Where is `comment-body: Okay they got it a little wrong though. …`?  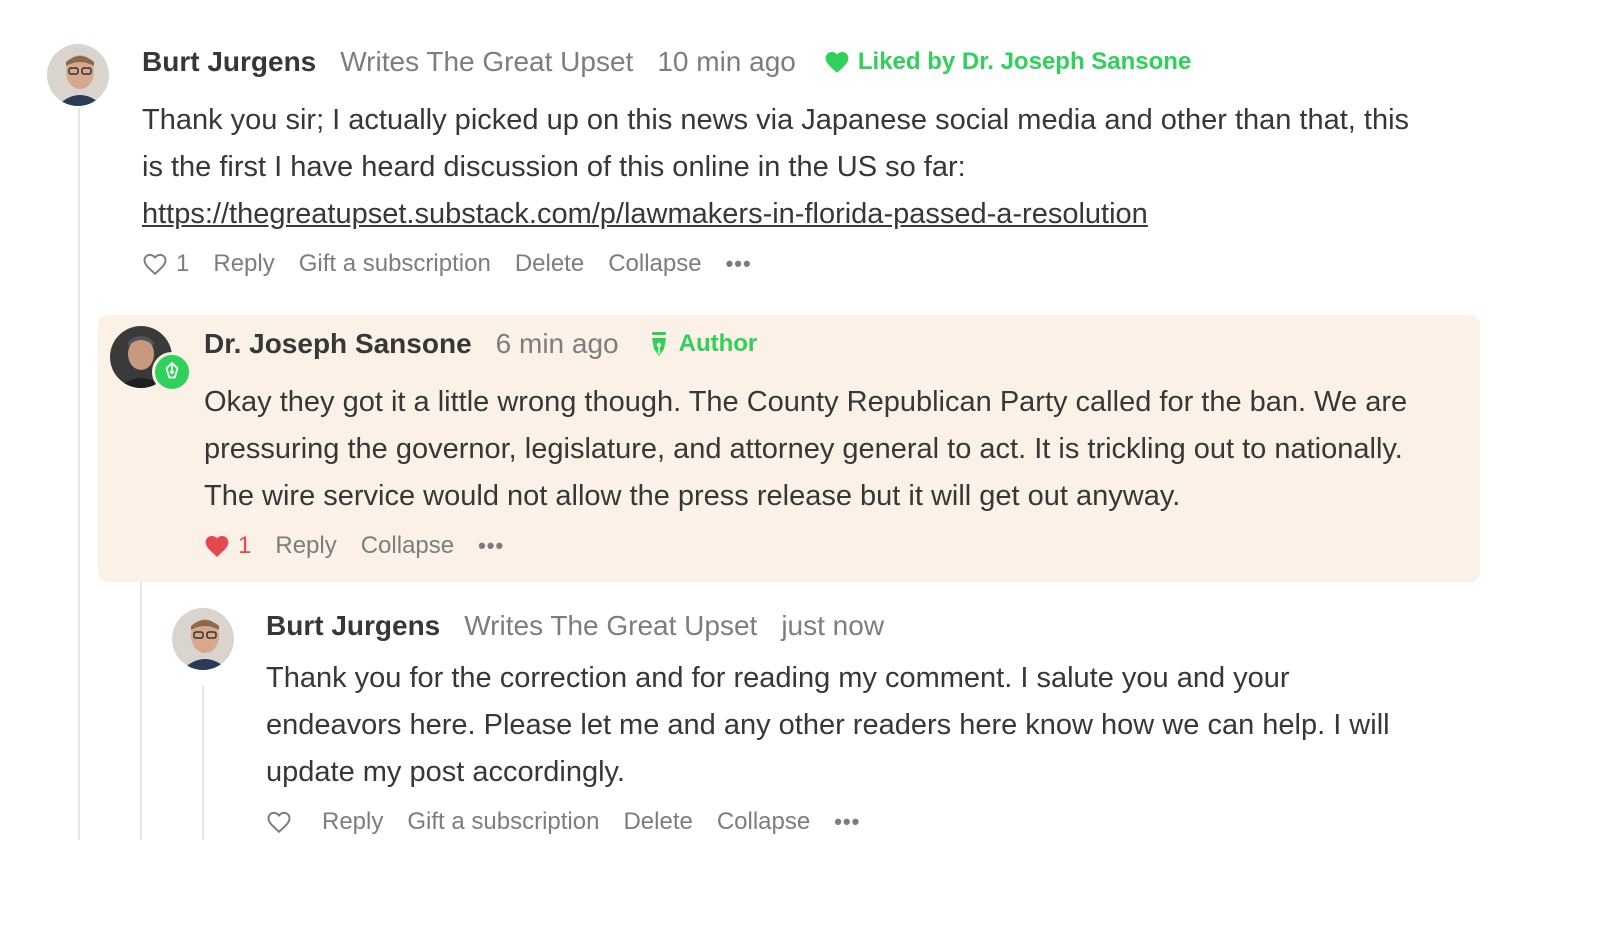 comment-body: Okay they got it a little wrong though. … is located at coordinates (839, 449).